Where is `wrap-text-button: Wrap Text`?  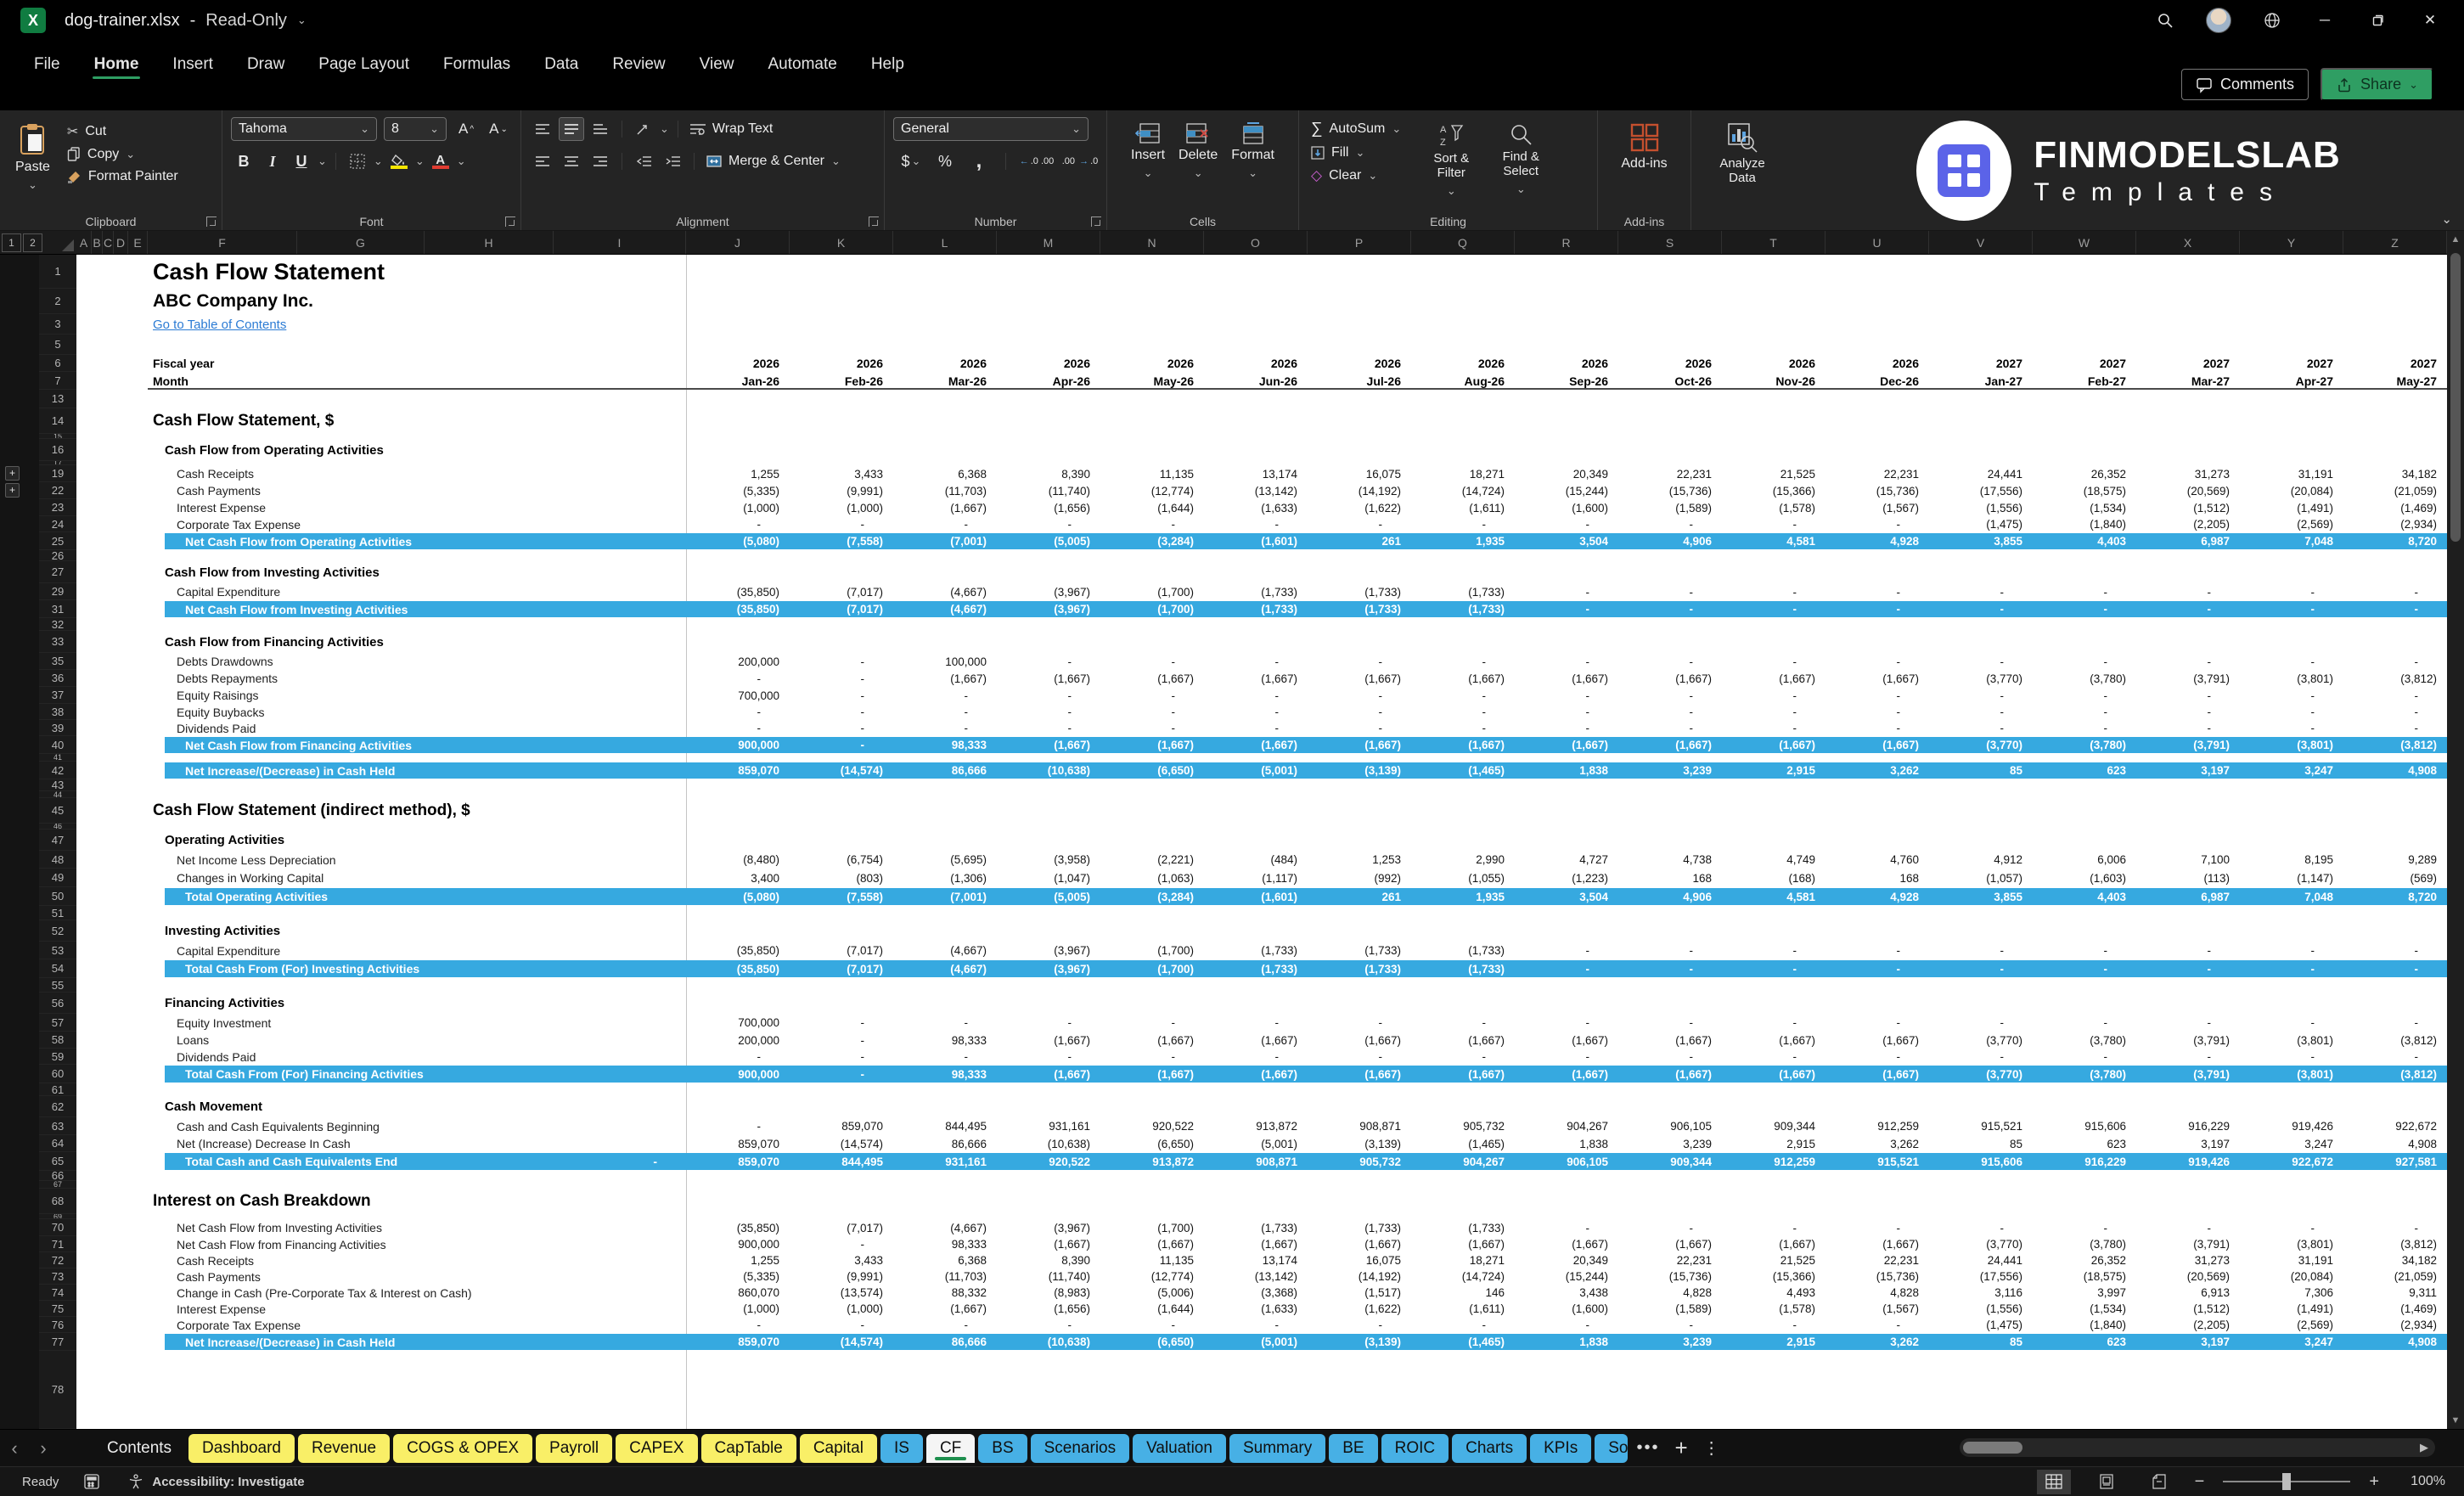
wrap-text-button: Wrap Text is located at coordinates (731, 129).